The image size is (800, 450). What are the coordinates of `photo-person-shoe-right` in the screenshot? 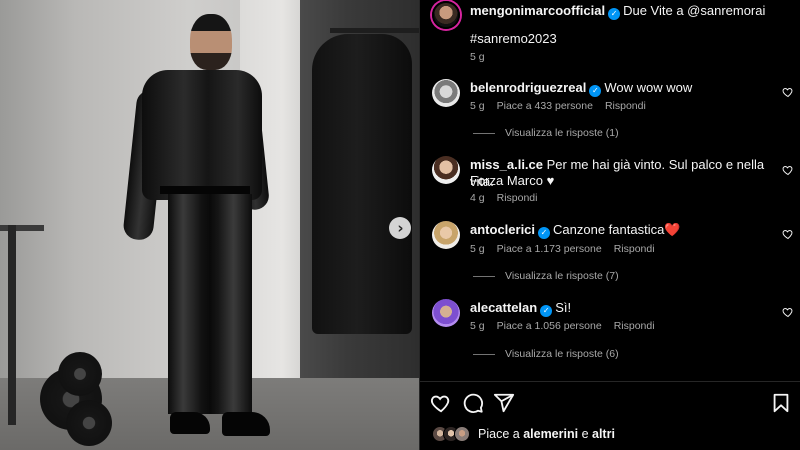 It's located at (246, 424).